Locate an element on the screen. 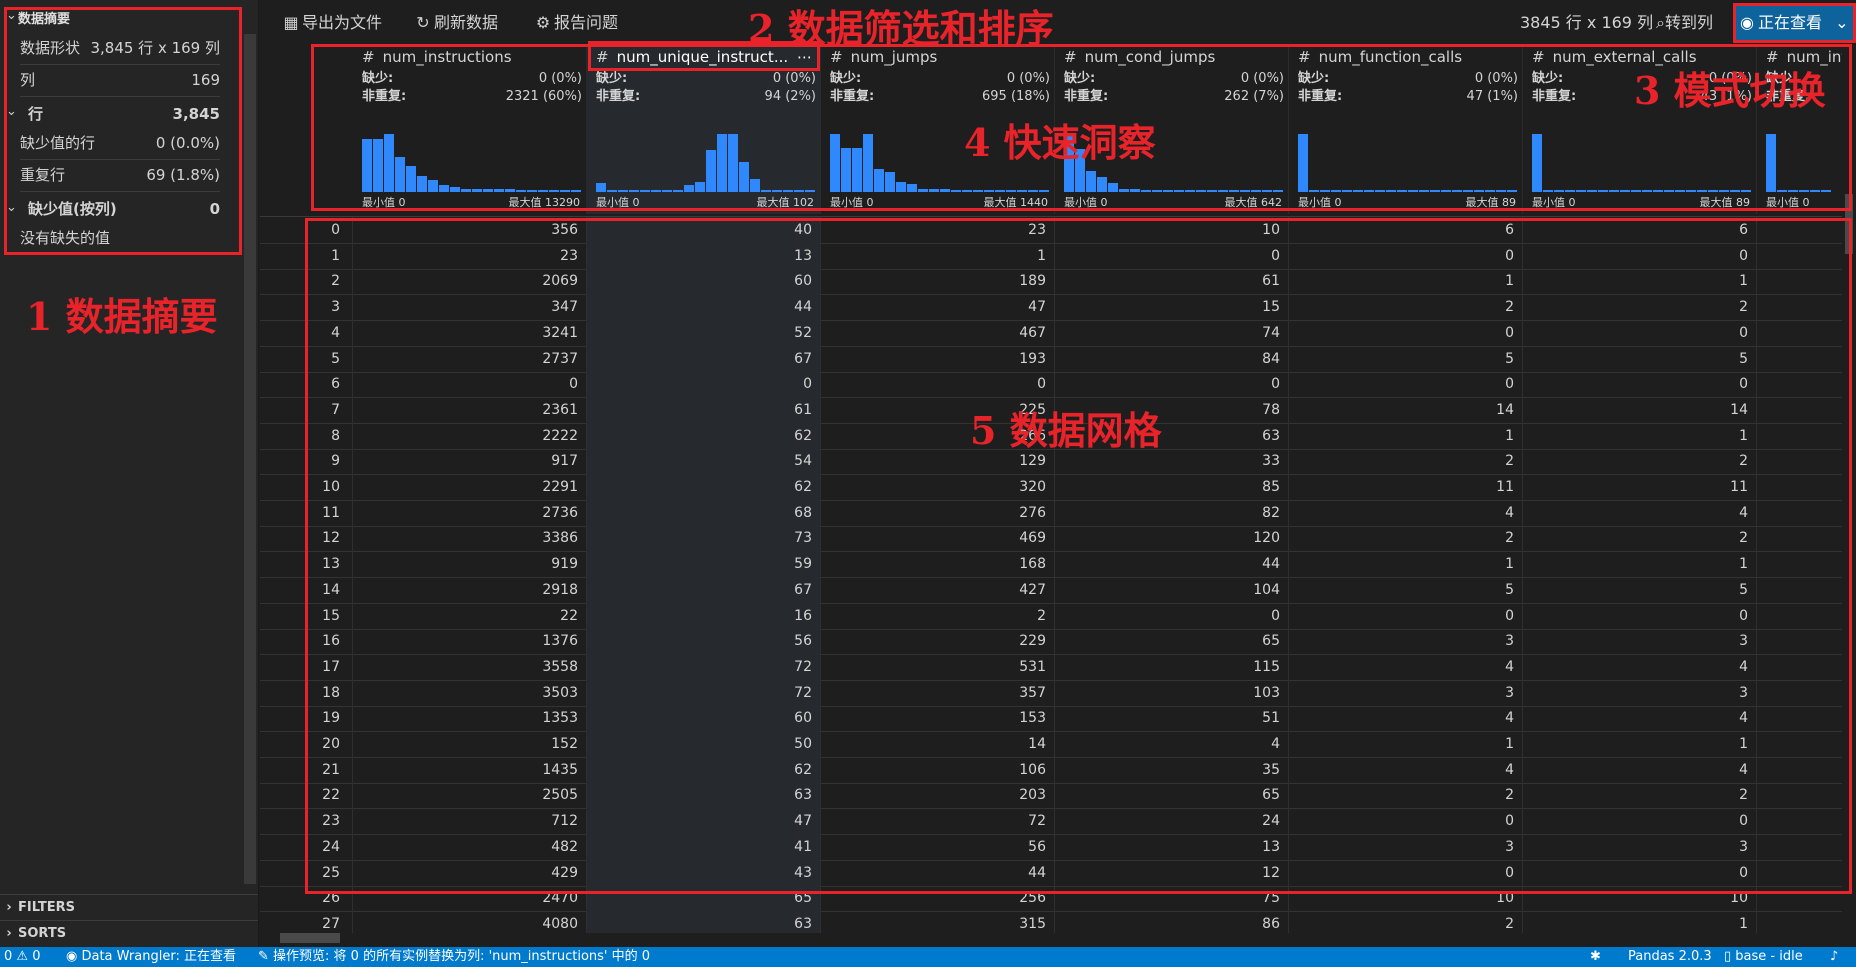 The width and height of the screenshot is (1856, 967). table-cell: 75 is located at coordinates (1172, 898).